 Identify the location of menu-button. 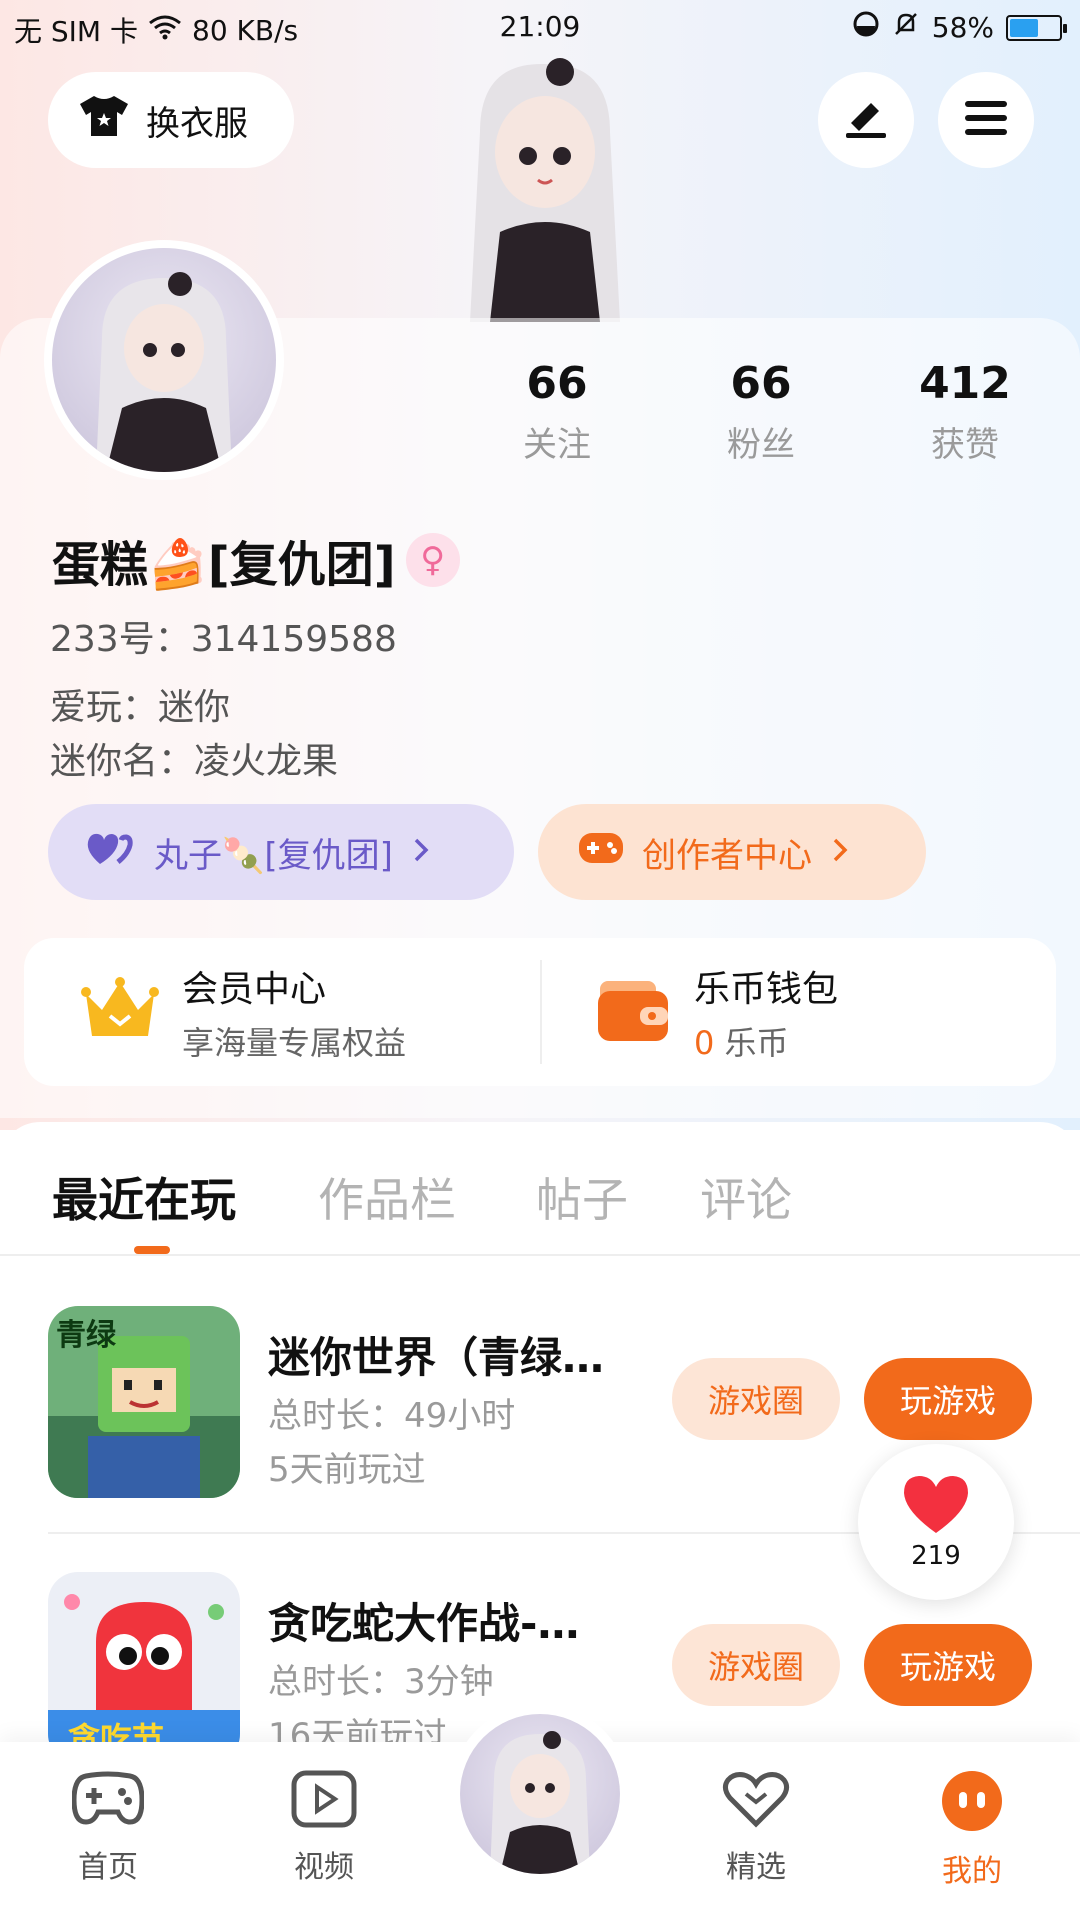
(986, 120).